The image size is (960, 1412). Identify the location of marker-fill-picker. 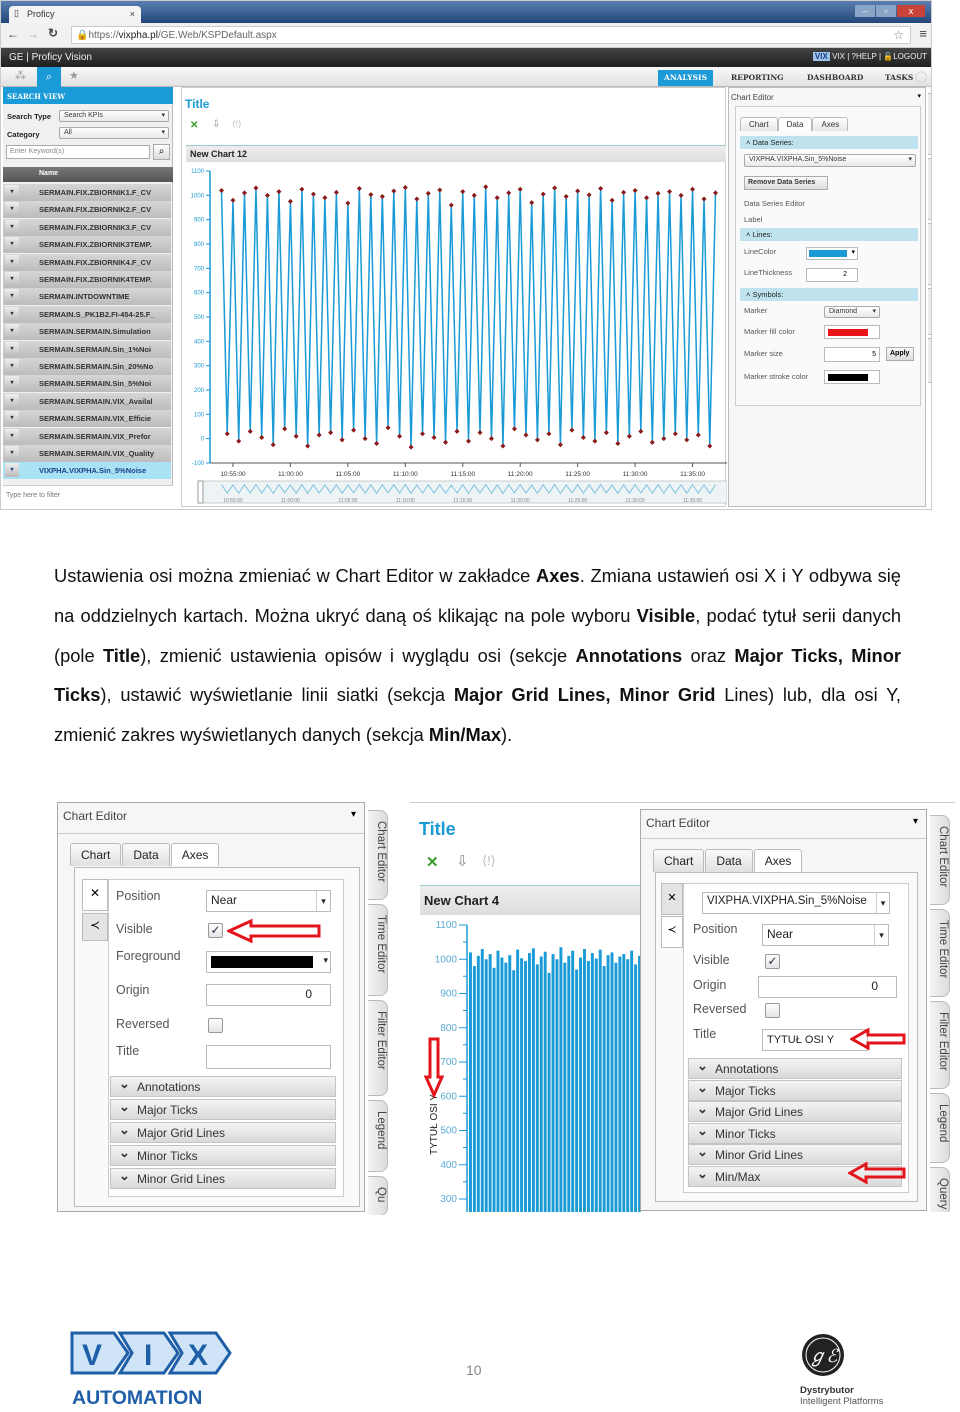
(852, 332).